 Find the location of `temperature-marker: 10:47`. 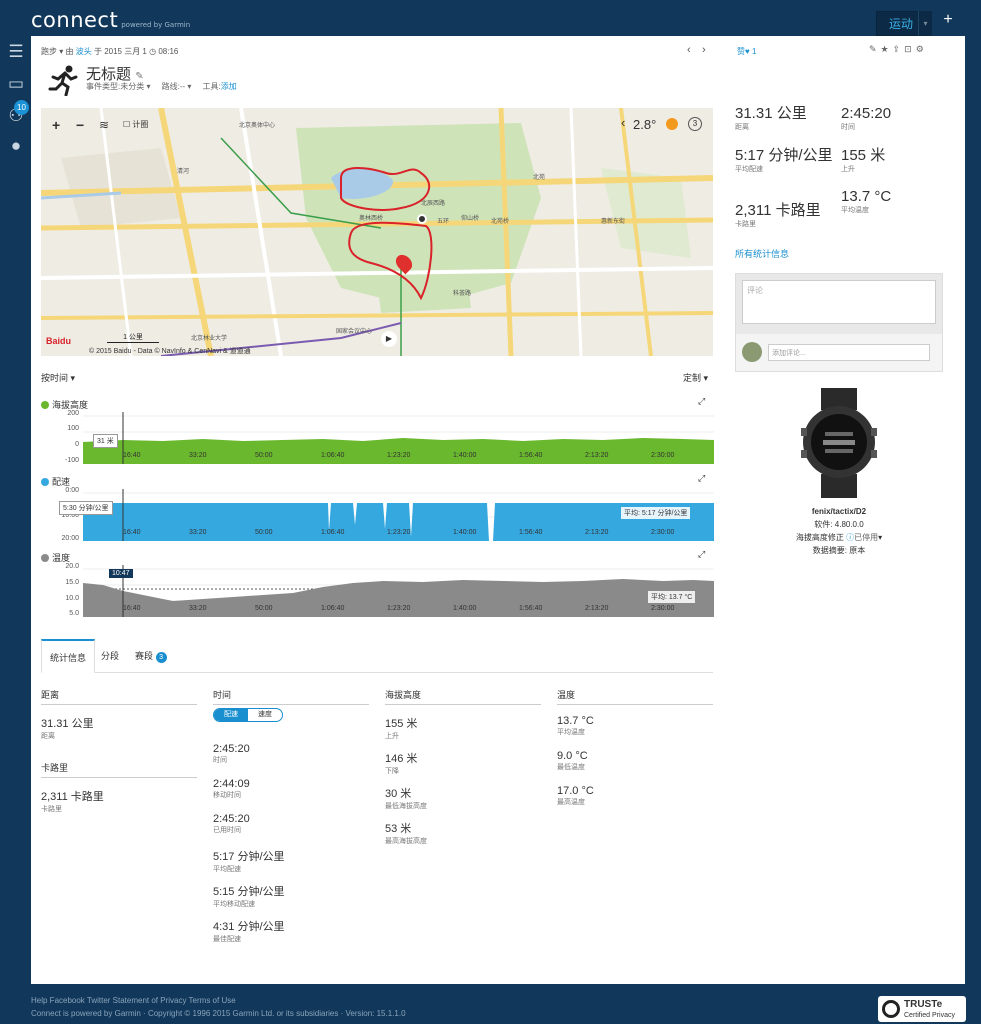

temperature-marker: 10:47 is located at coordinates (121, 573).